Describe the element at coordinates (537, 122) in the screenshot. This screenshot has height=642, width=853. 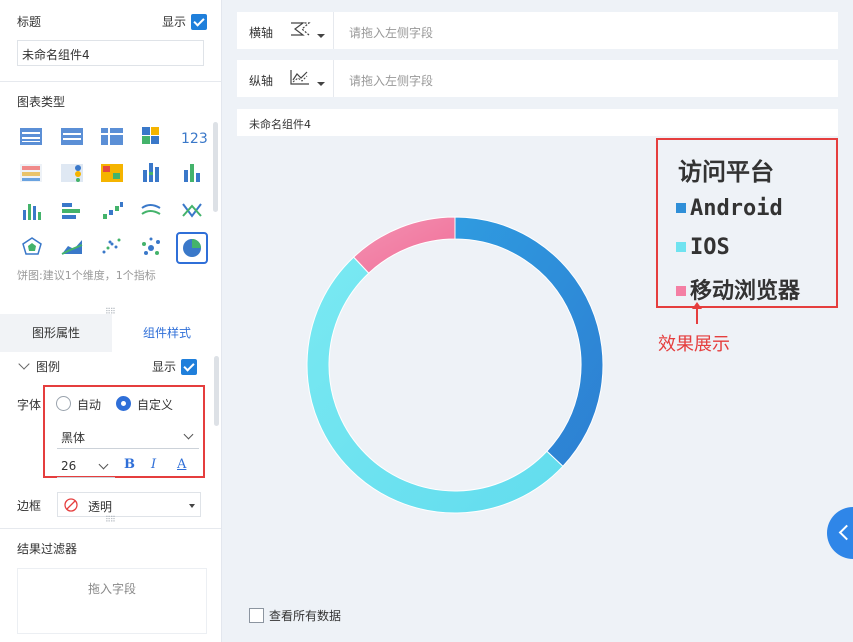
I see `component-title-bar: 未命名组件4` at that location.